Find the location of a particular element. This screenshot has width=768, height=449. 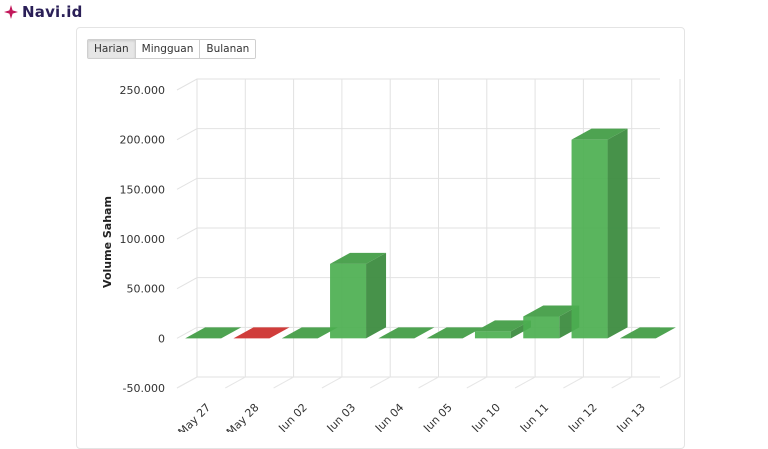

x-tick-label: Jun 11 is located at coordinates (534, 416).